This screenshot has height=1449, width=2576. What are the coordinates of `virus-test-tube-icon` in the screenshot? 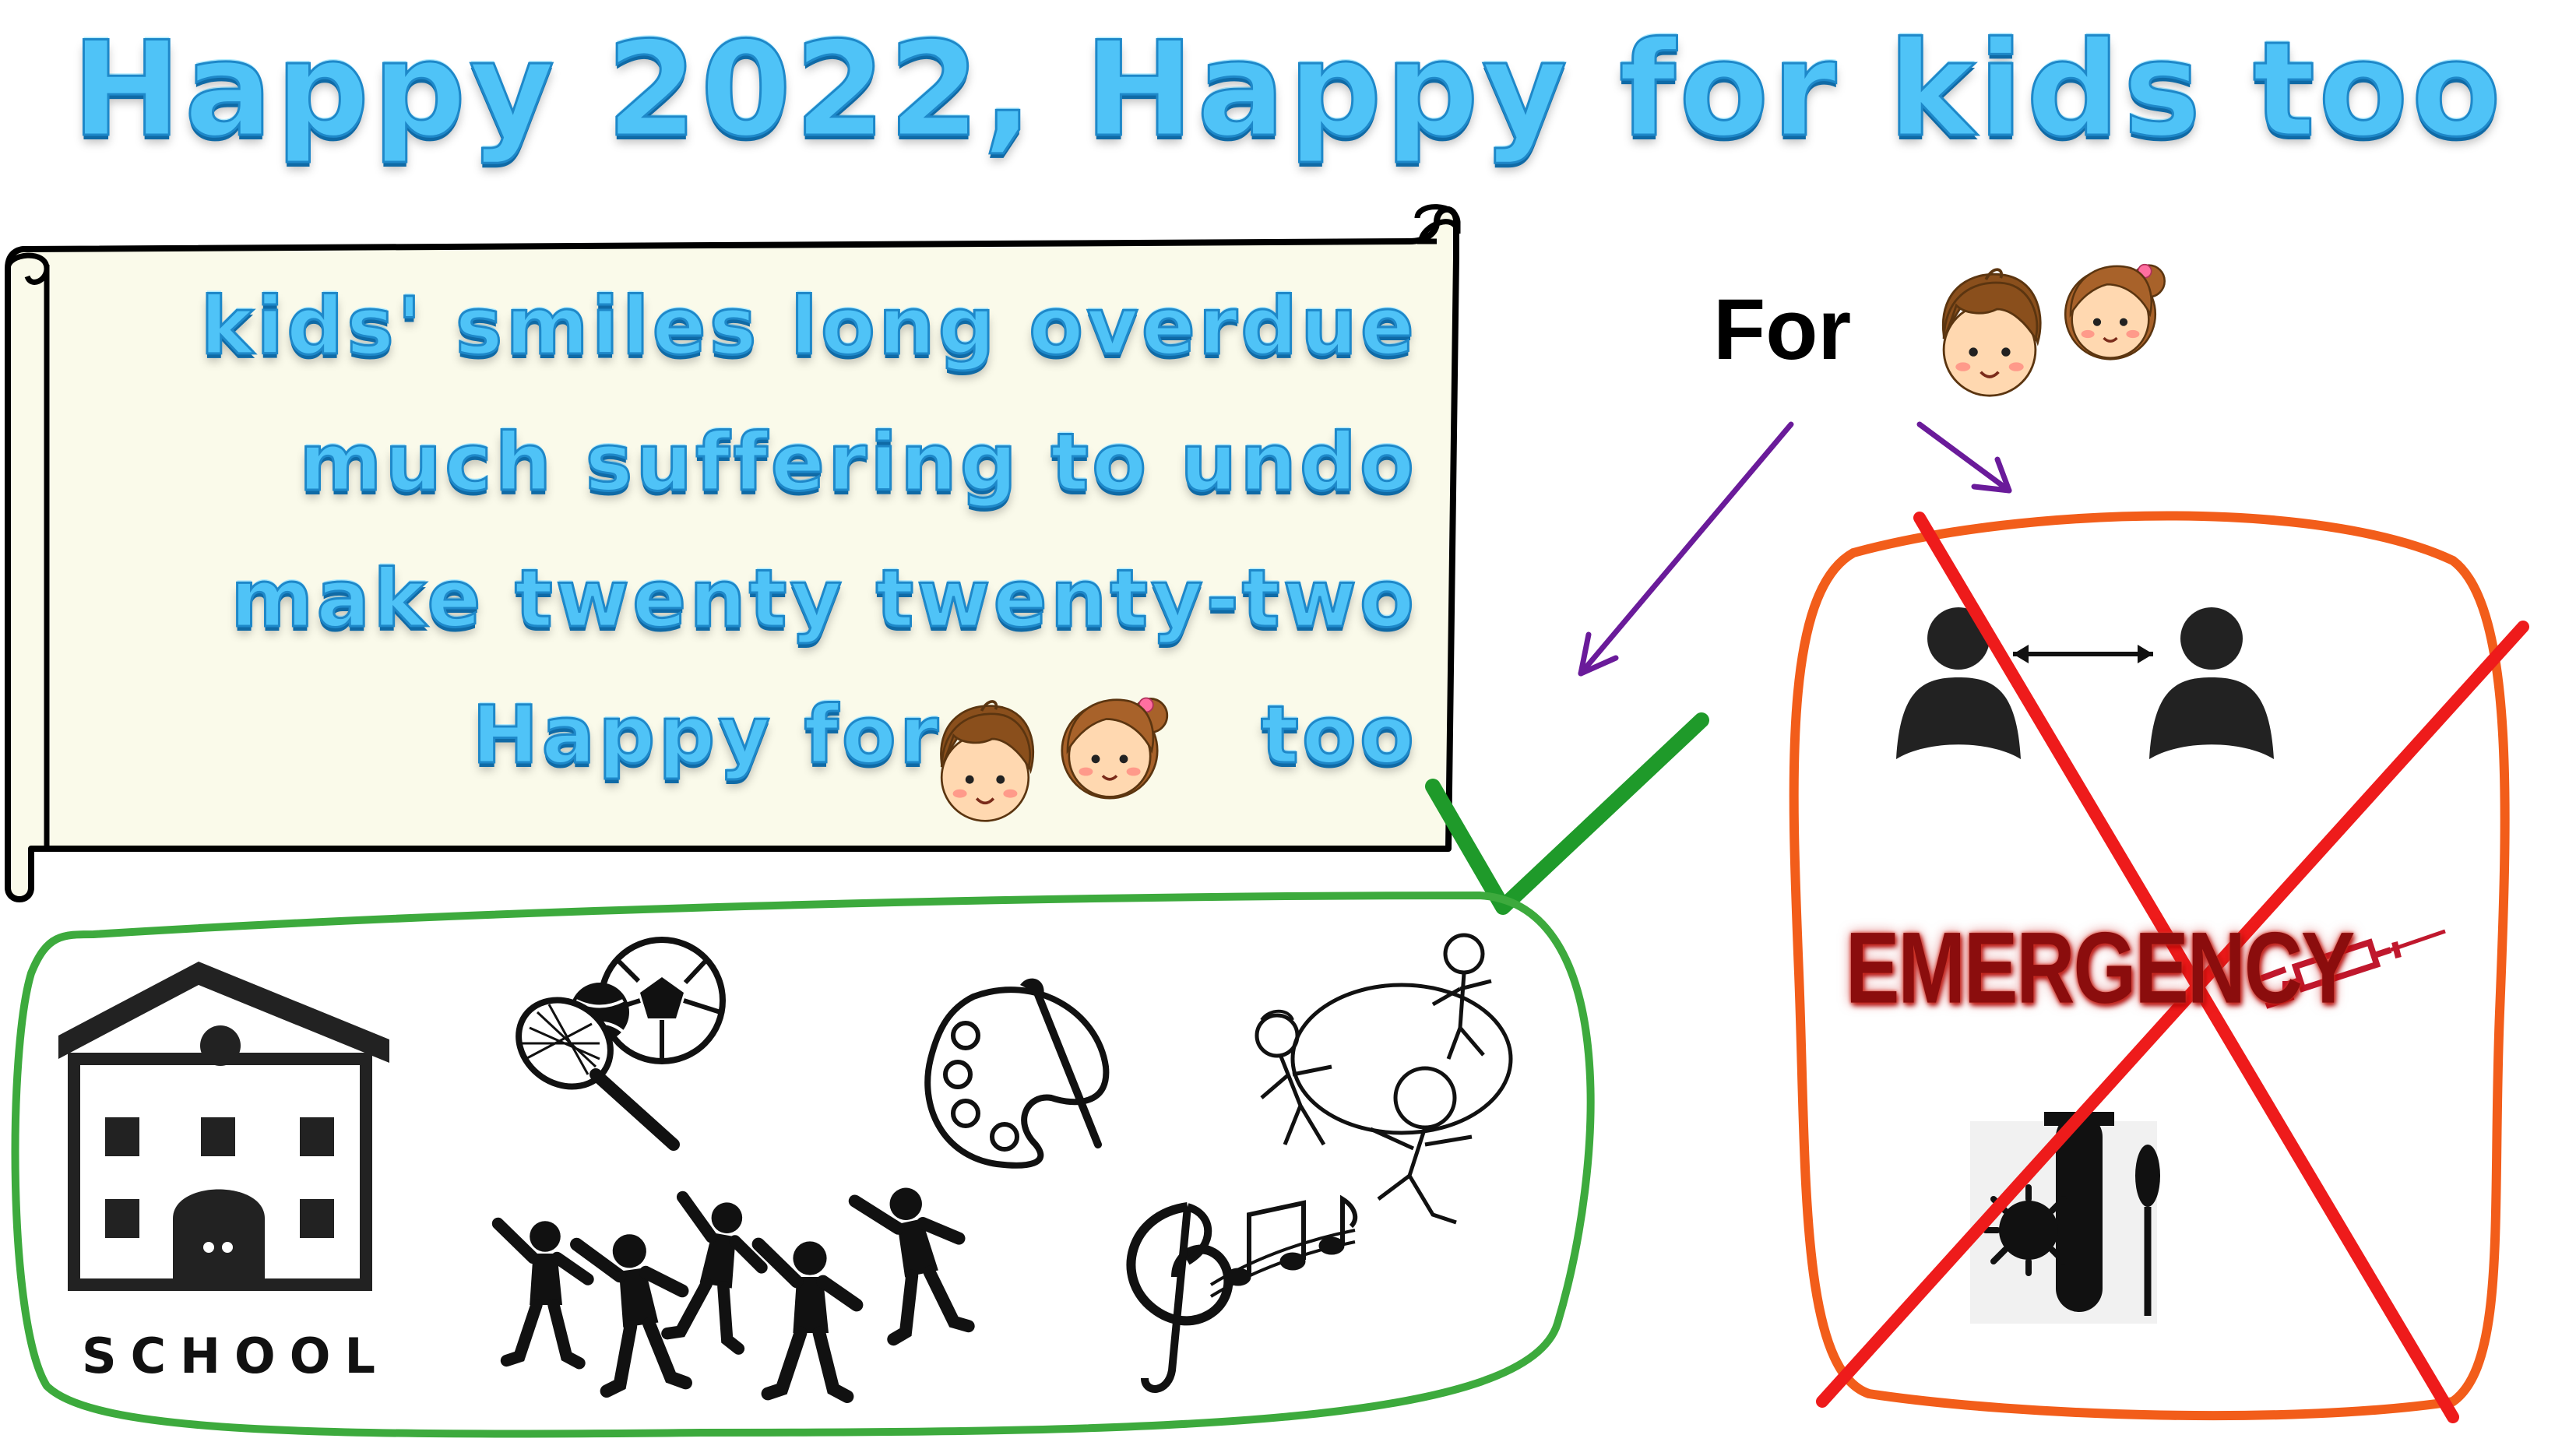 It's located at (2065, 1218).